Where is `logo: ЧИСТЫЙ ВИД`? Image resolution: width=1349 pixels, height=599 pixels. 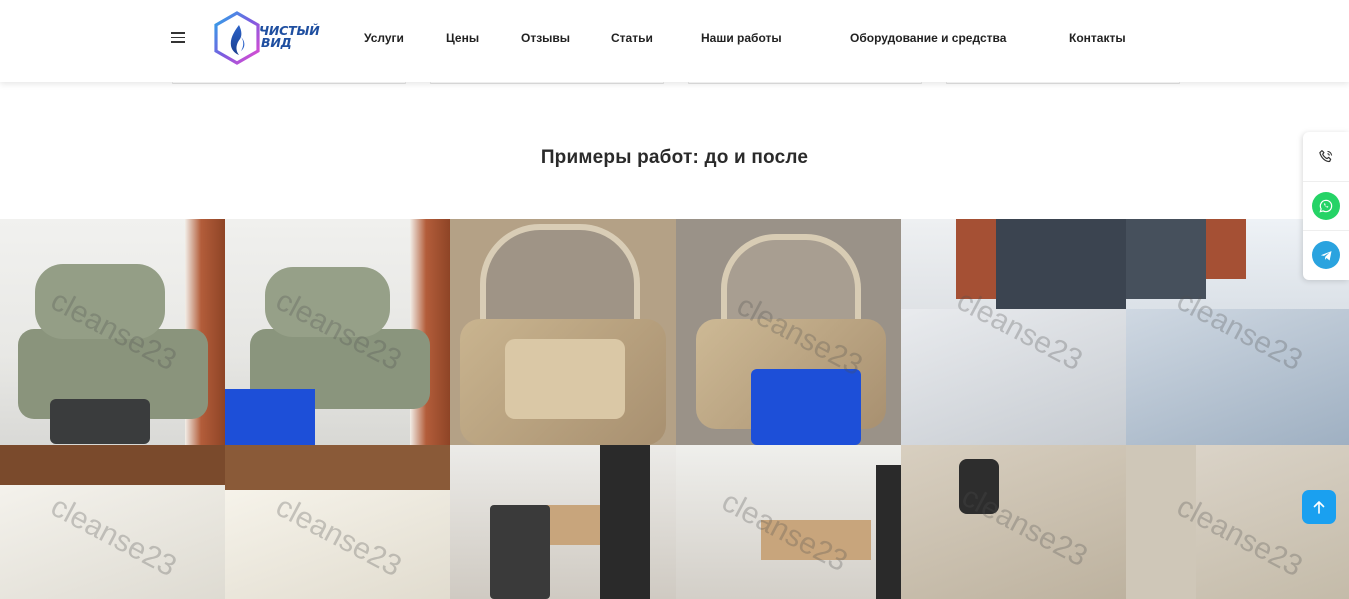 logo: ЧИСТЫЙ ВИД is located at coordinates (266, 39).